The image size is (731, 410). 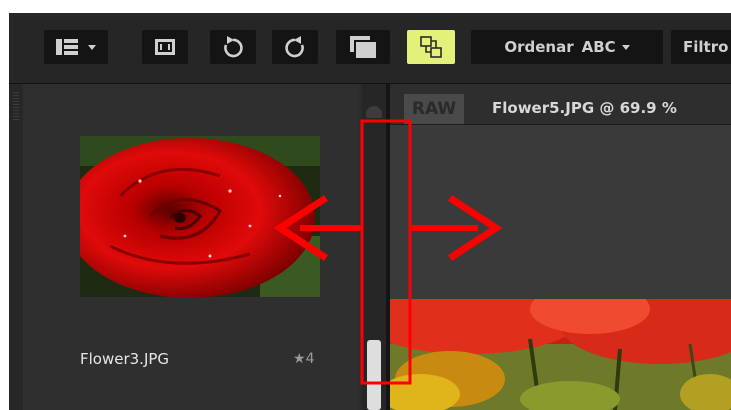 I want to click on view-layout-button, so click(x=76, y=47).